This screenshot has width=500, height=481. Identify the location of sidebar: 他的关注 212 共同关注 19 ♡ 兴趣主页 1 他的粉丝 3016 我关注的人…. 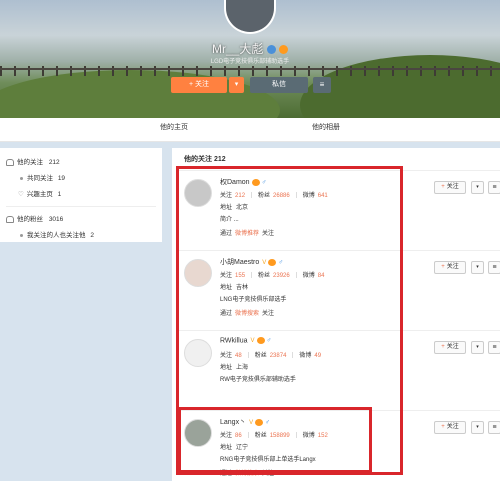
(81, 195).